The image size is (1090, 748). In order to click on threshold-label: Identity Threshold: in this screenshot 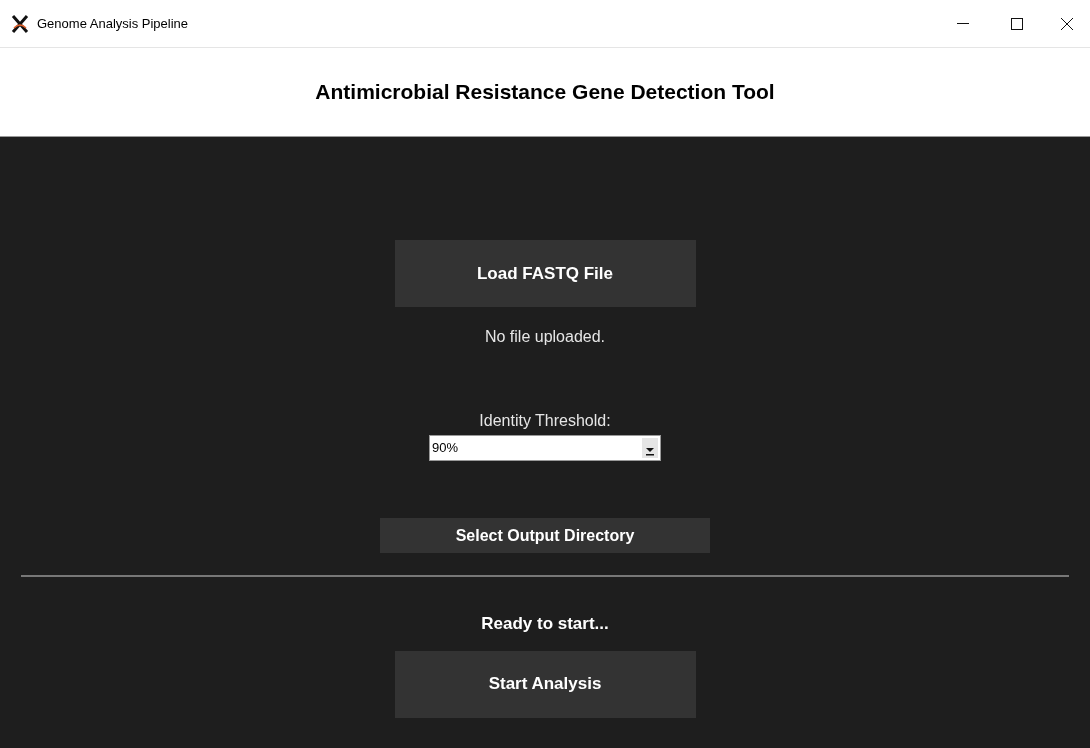, I will do `click(545, 421)`.